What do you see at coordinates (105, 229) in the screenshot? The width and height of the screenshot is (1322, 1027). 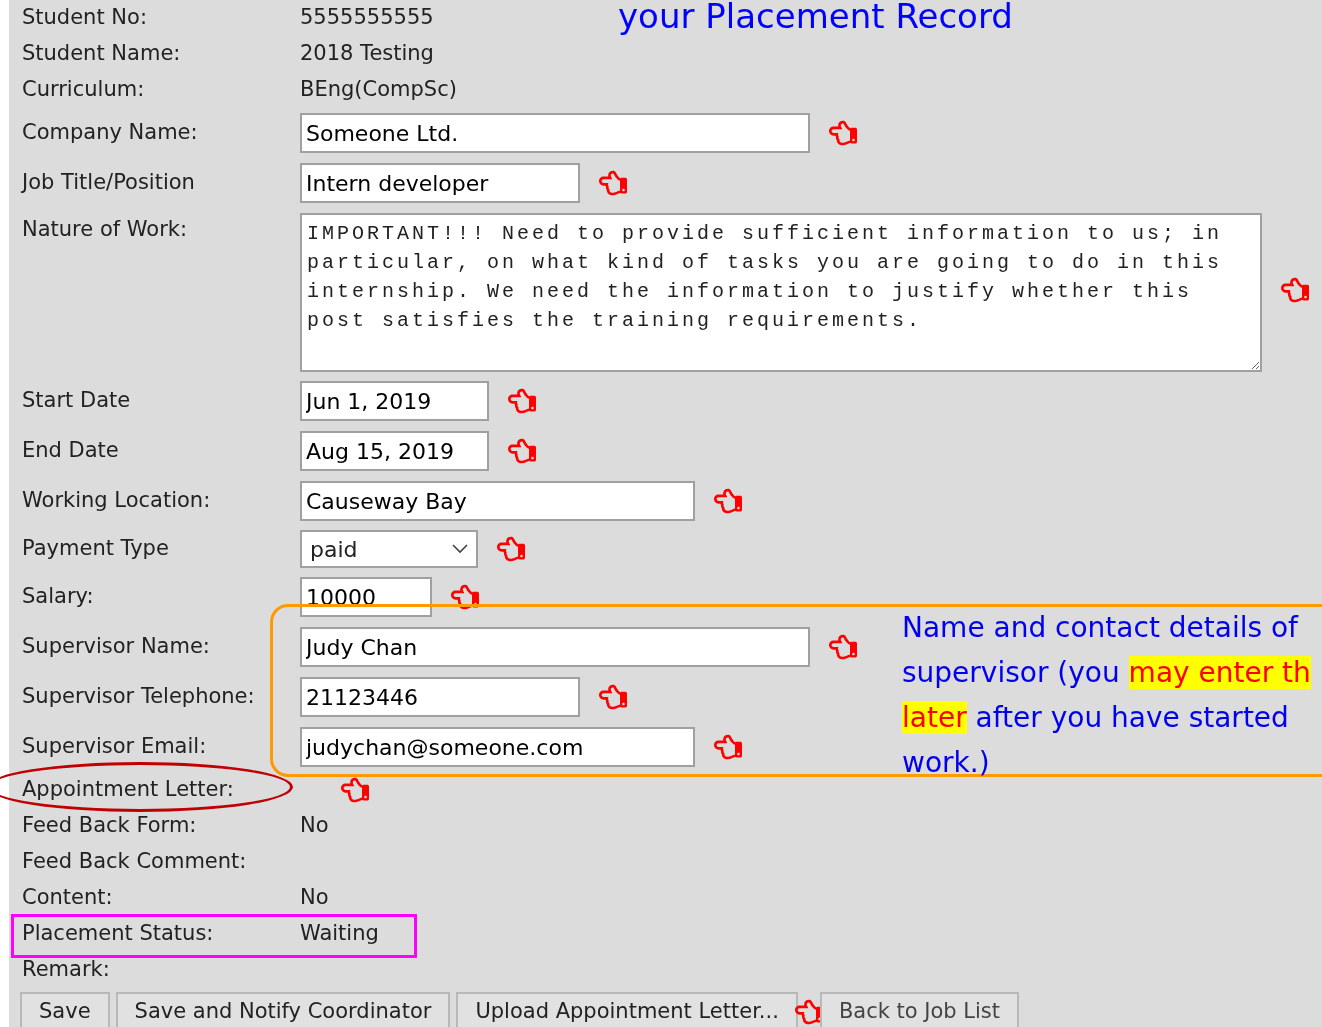 I see `field-label: Nature of Work:` at bounding box center [105, 229].